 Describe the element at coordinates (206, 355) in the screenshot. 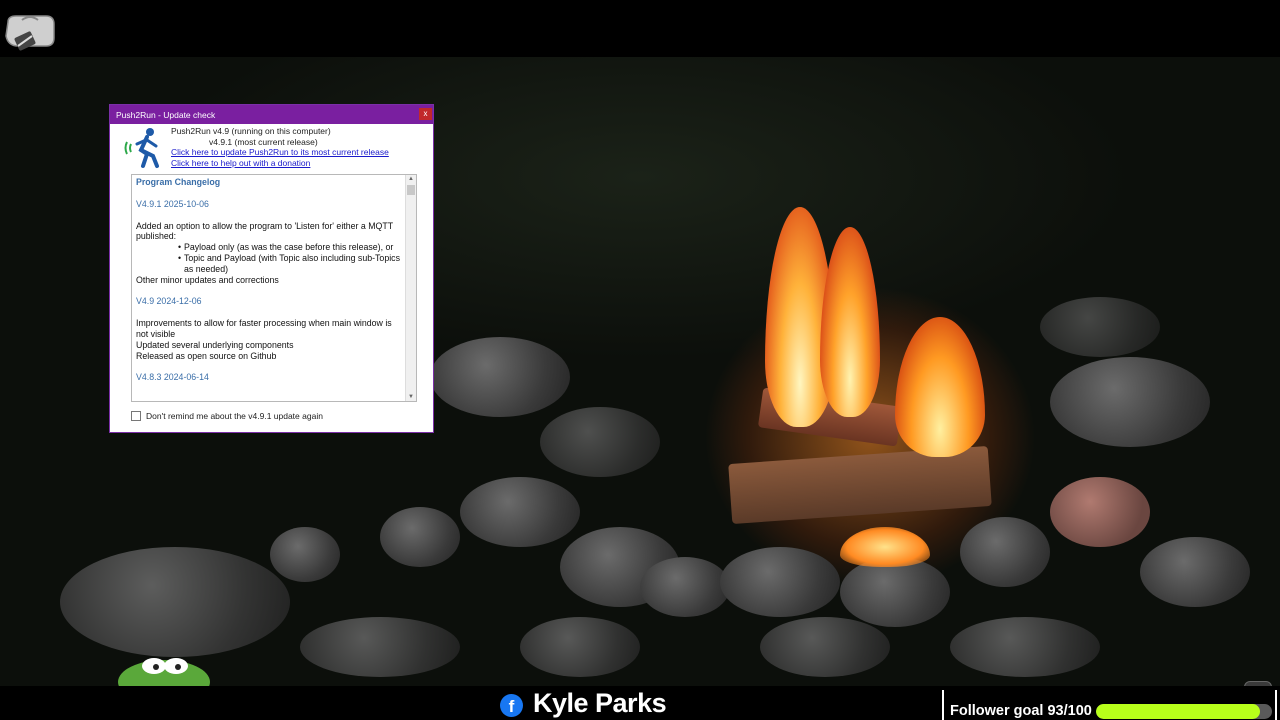

I see `release-text: Released as open source on Github` at that location.